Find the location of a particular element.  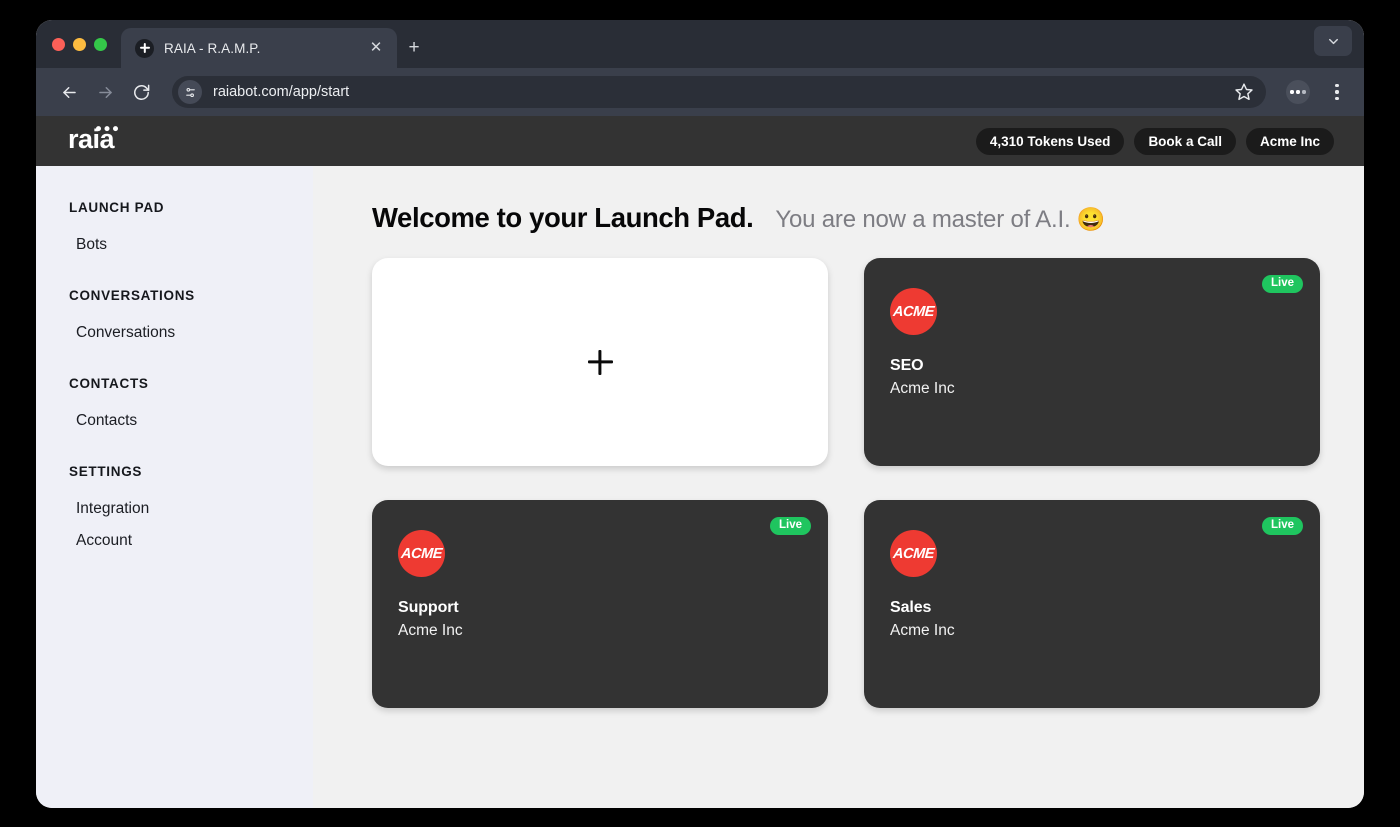

sidebar-item-account: Account is located at coordinates (174, 541).